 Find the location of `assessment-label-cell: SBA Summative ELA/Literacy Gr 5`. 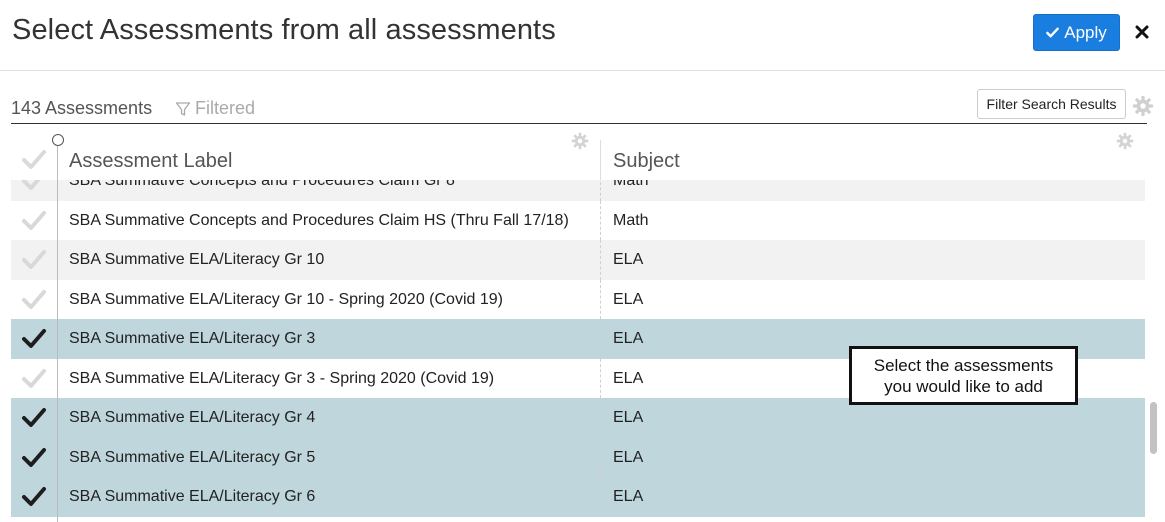

assessment-label-cell: SBA Summative ELA/Literacy Gr 5 is located at coordinates (192, 457).